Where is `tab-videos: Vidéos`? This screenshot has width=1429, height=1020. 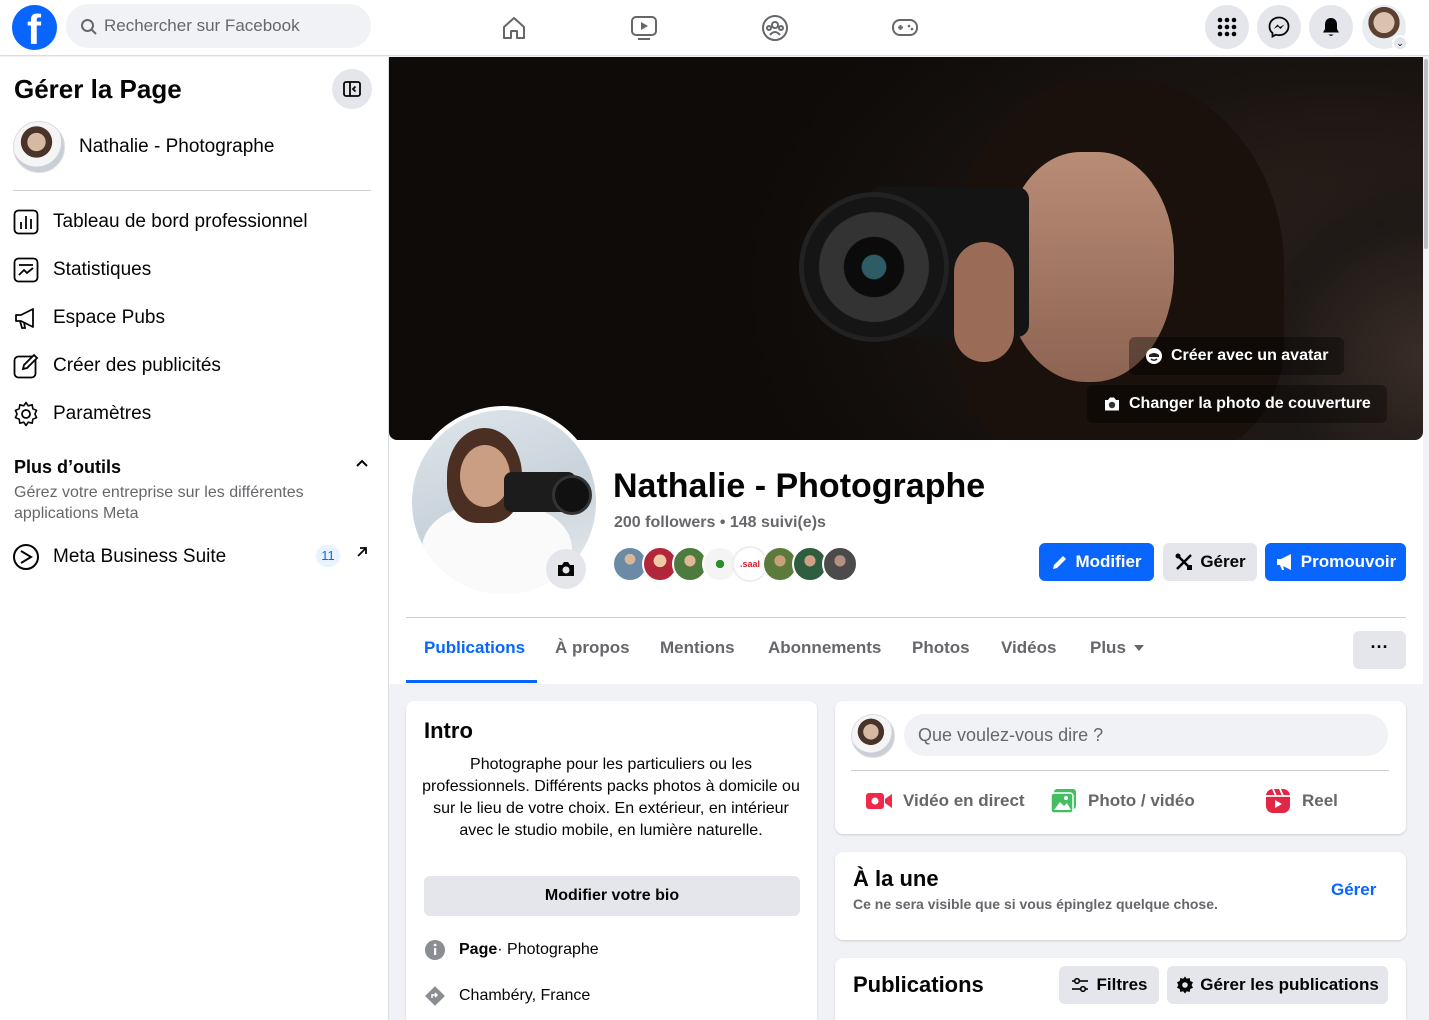
tab-videos: Vidéos is located at coordinates (1028, 648).